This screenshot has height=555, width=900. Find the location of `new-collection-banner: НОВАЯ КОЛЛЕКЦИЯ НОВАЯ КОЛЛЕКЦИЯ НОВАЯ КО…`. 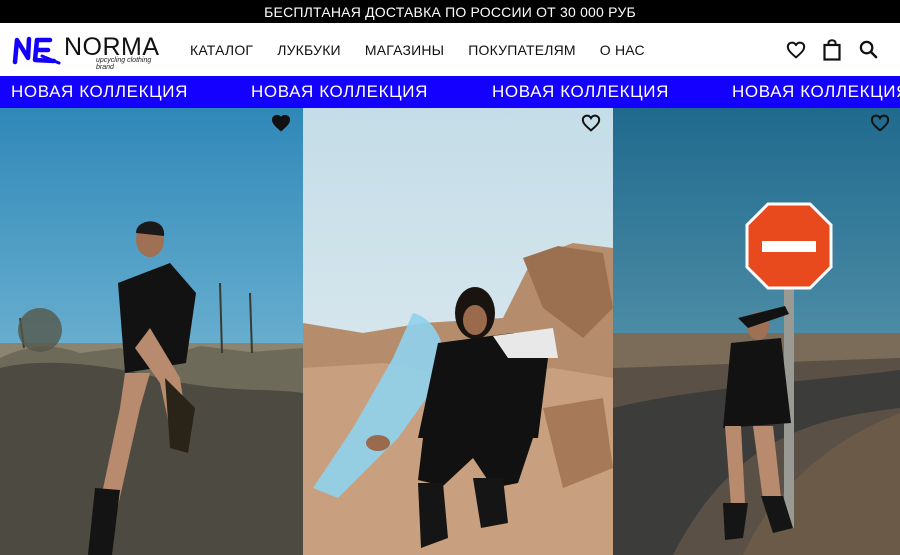

new-collection-banner: НОВАЯ КОЛЛЕКЦИЯ НОВАЯ КОЛЛЕКЦИЯ НОВАЯ КО… is located at coordinates (450, 92).